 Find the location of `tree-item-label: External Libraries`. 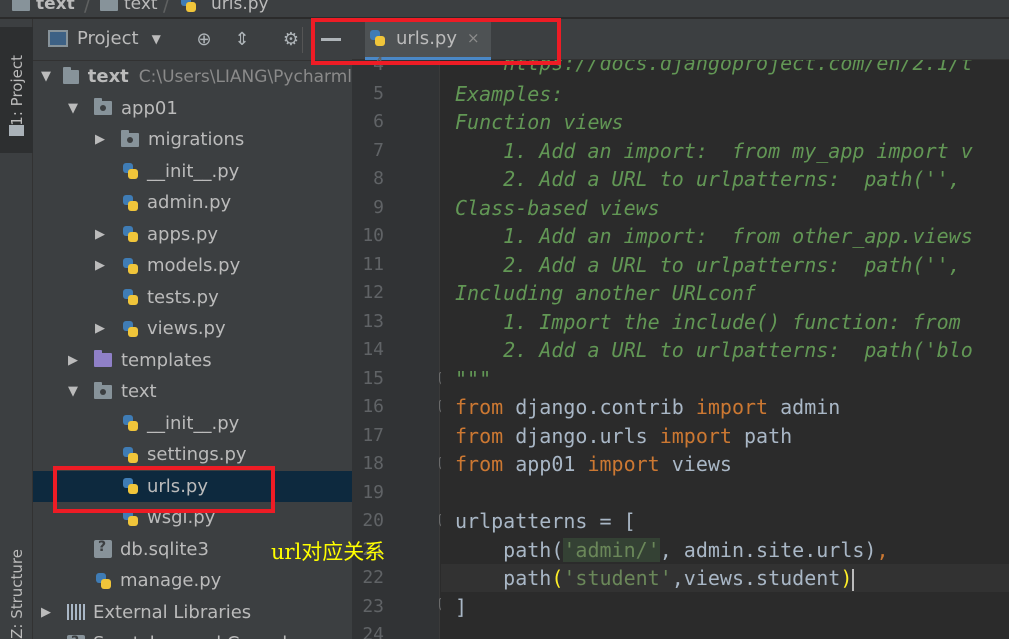

tree-item-label: External Libraries is located at coordinates (172, 612).